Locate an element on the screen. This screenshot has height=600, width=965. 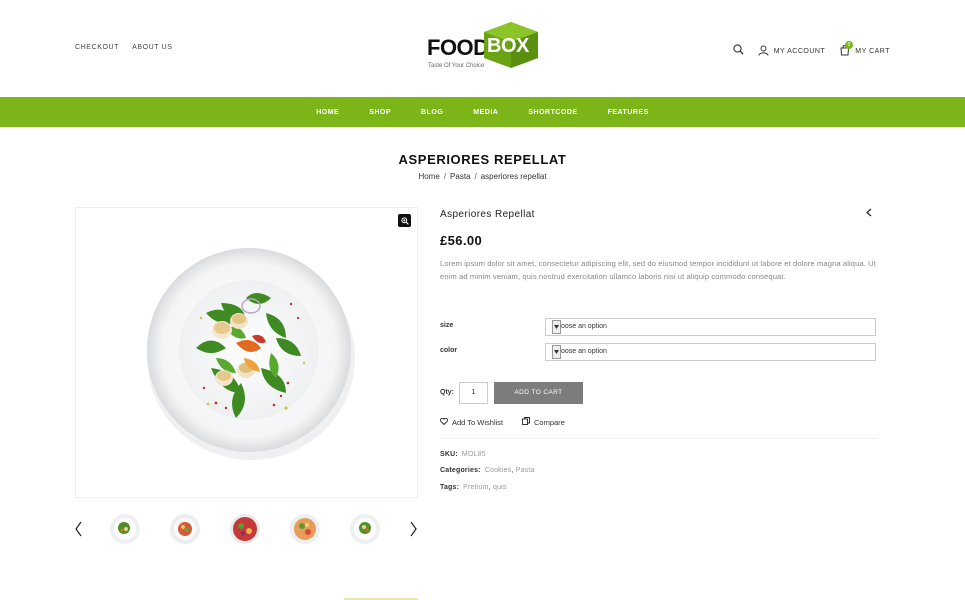
sku-row: SKU: MOL85 is located at coordinates (463, 454).